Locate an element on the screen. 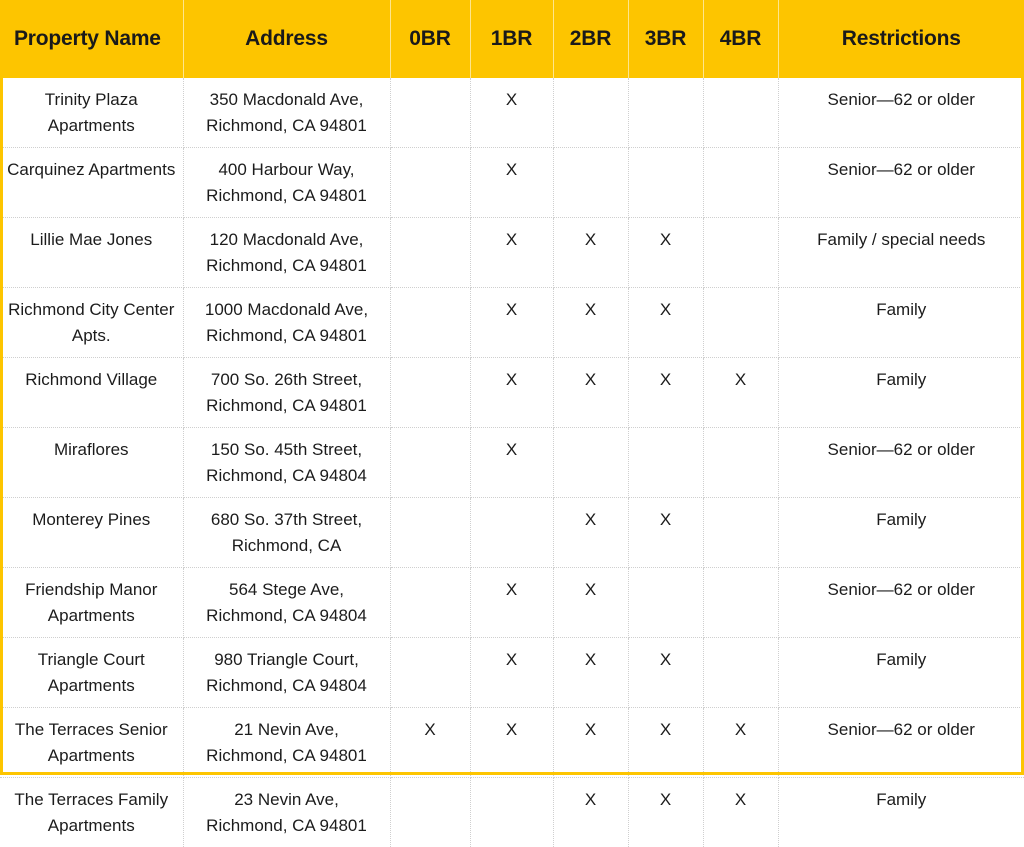 The image size is (1024, 847). cell-property-name: Monterey Pines is located at coordinates (91, 533).